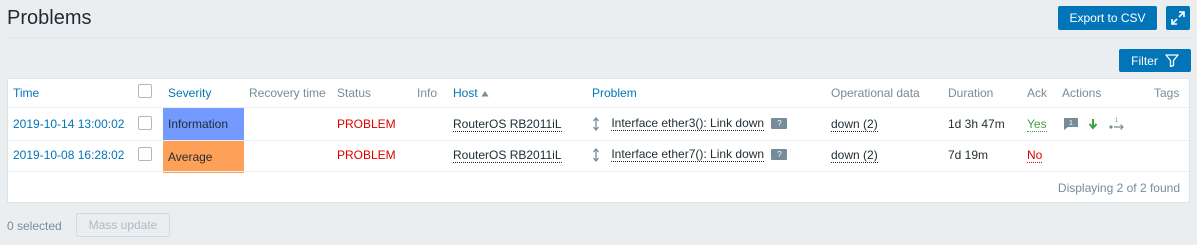 Image resolution: width=1197 pixels, height=245 pixels. I want to click on column-header-host-label: Host, so click(465, 93).